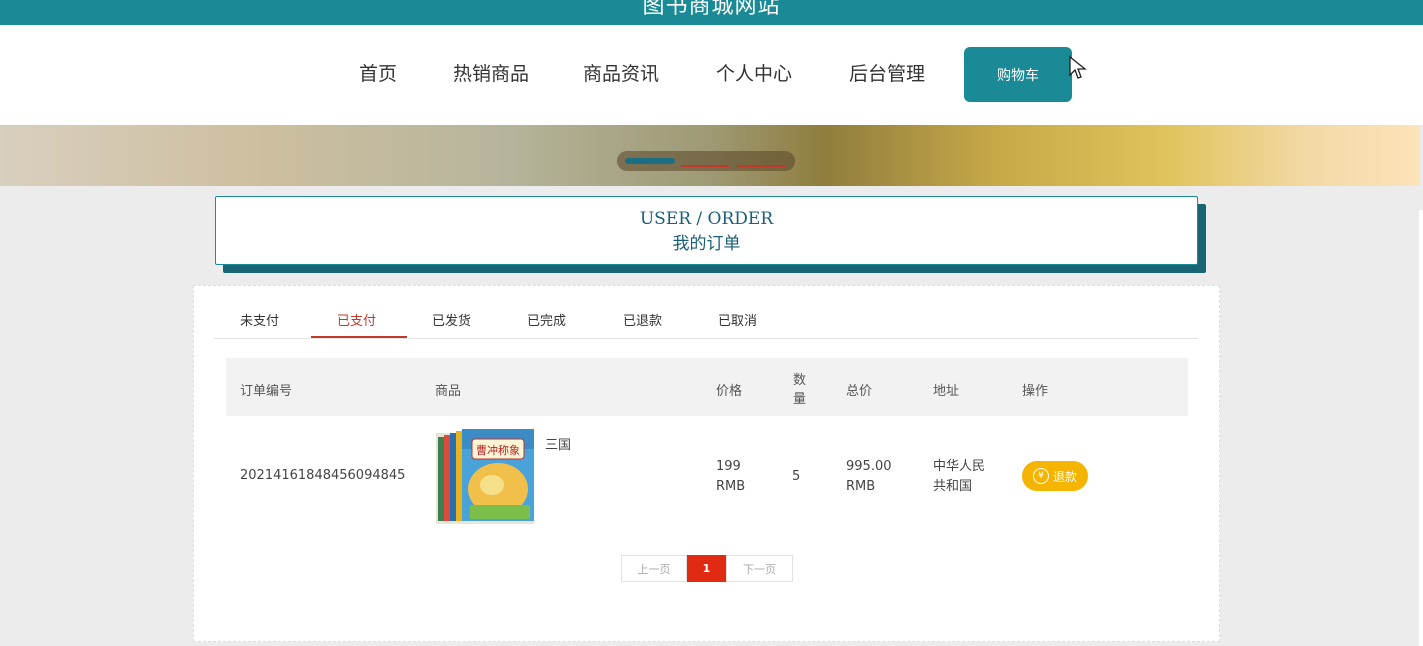 The width and height of the screenshot is (1423, 646). I want to click on nav-hot-products: 热销商品, so click(491, 72).